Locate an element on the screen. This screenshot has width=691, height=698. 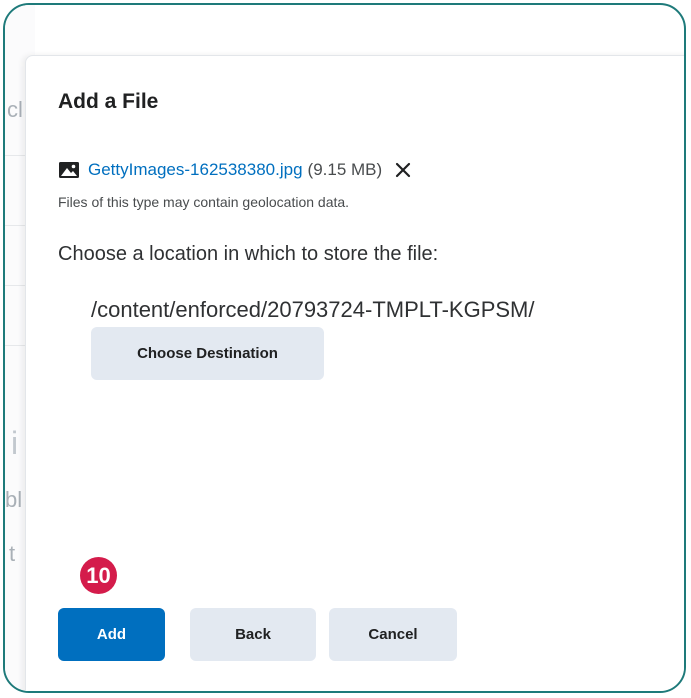
file-name-link: GettyImages-162538380.jpg is located at coordinates (195, 170).